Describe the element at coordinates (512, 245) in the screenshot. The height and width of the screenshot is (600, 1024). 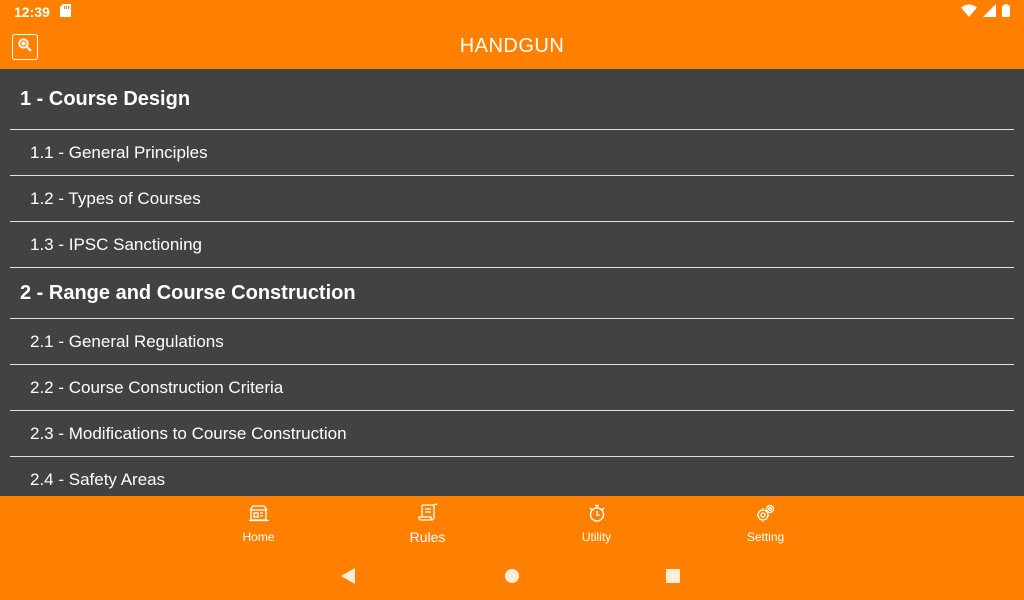
I see `list-item: 1.3 - IPSC Sanctioning` at that location.